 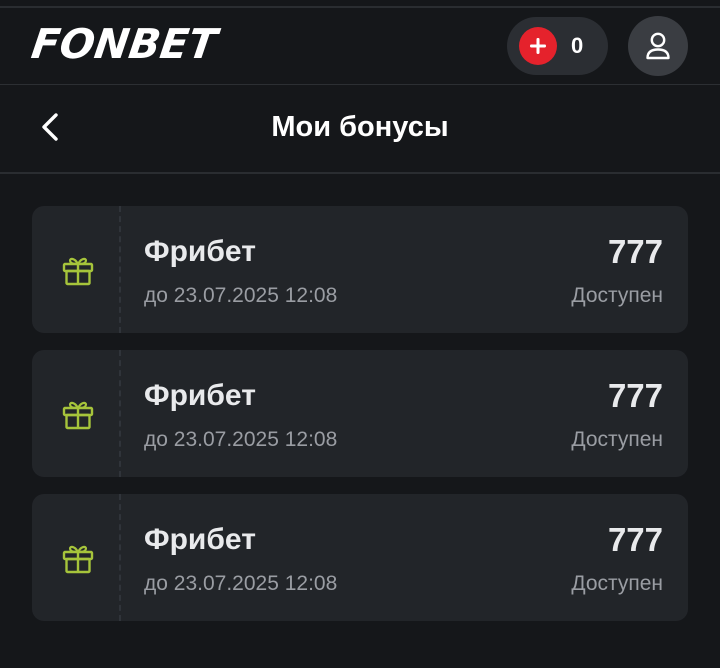 I want to click on title-bar: Мои бонусы, so click(x=360, y=128).